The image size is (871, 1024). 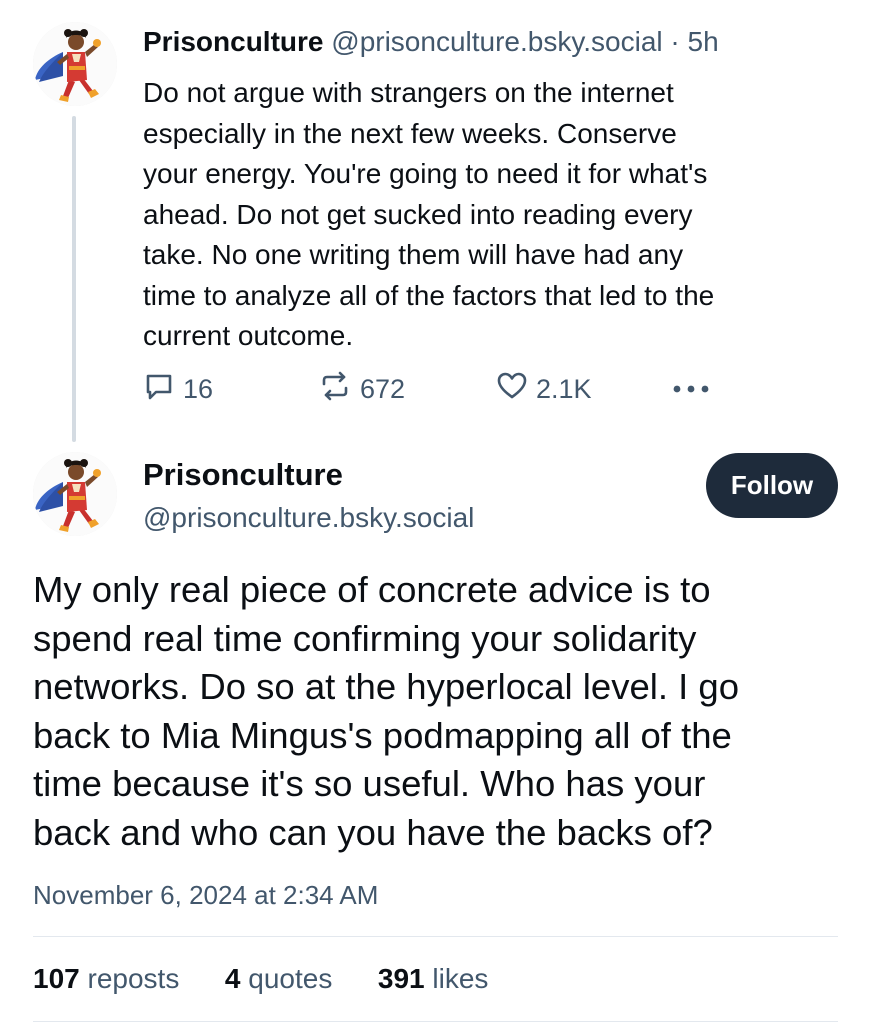 I want to click on reply-author-avatar, so click(x=75, y=64).